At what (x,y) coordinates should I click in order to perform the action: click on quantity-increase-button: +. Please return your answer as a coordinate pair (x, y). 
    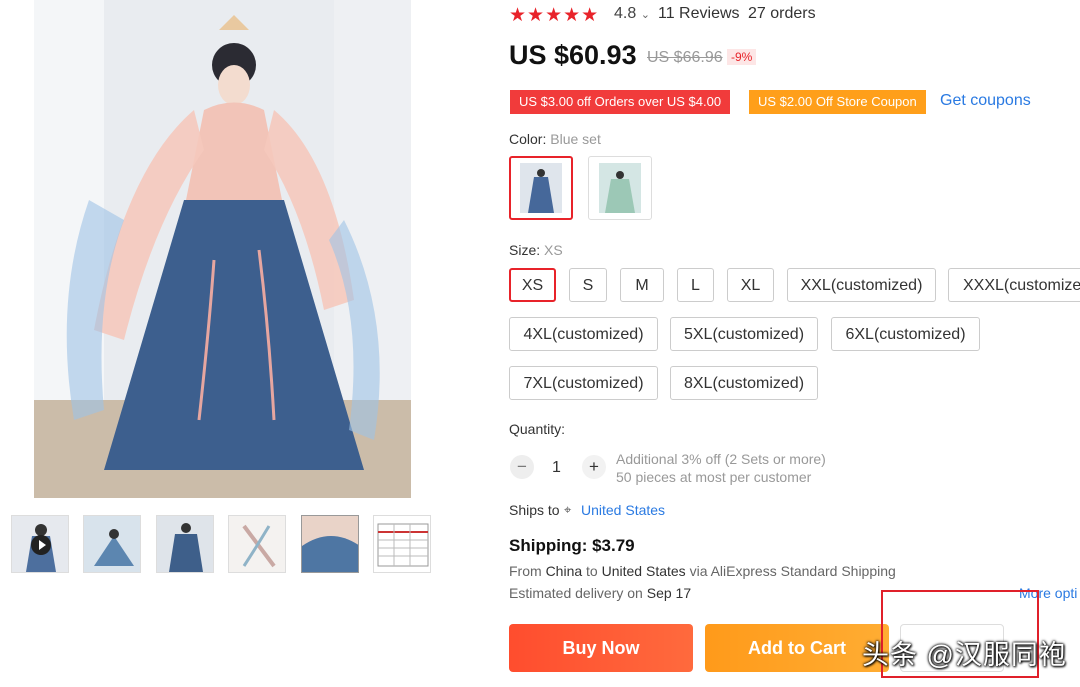
    Looking at the image, I should click on (594, 467).